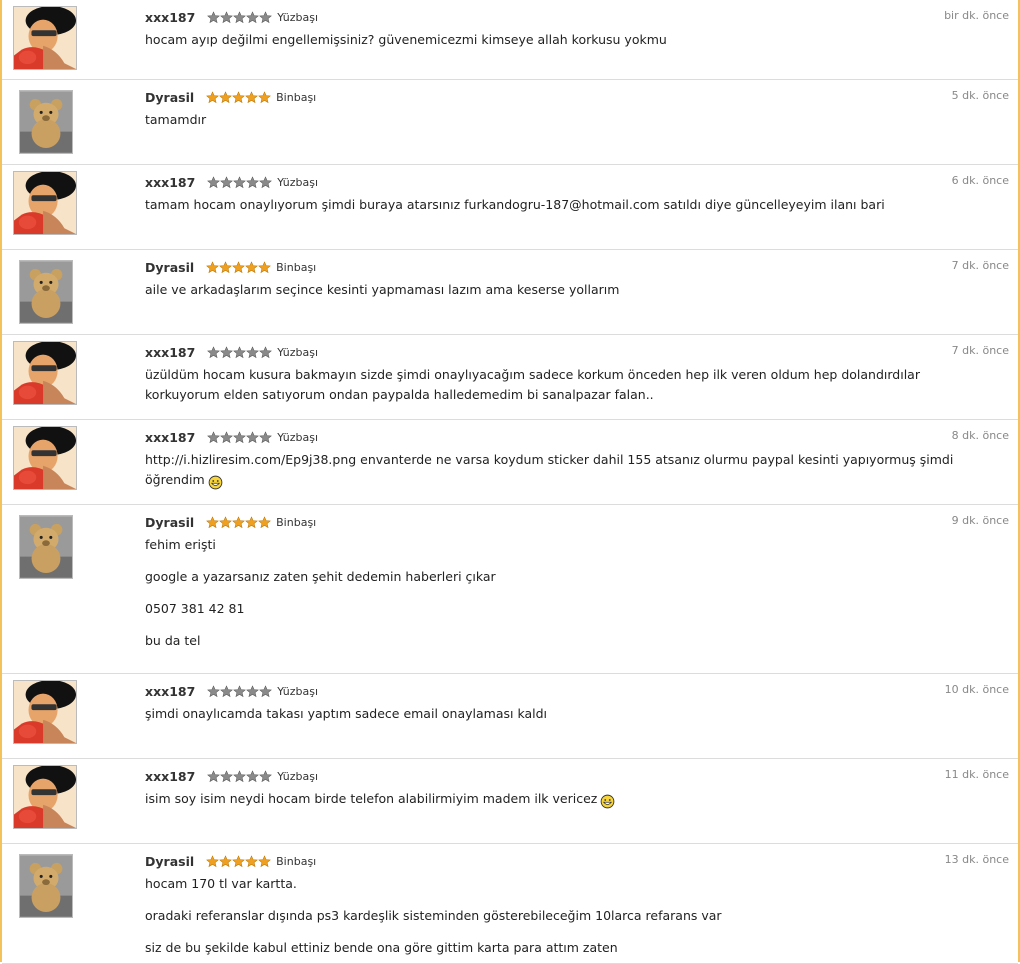  I want to click on comment-paragraph: tamamdır, so click(567, 120).